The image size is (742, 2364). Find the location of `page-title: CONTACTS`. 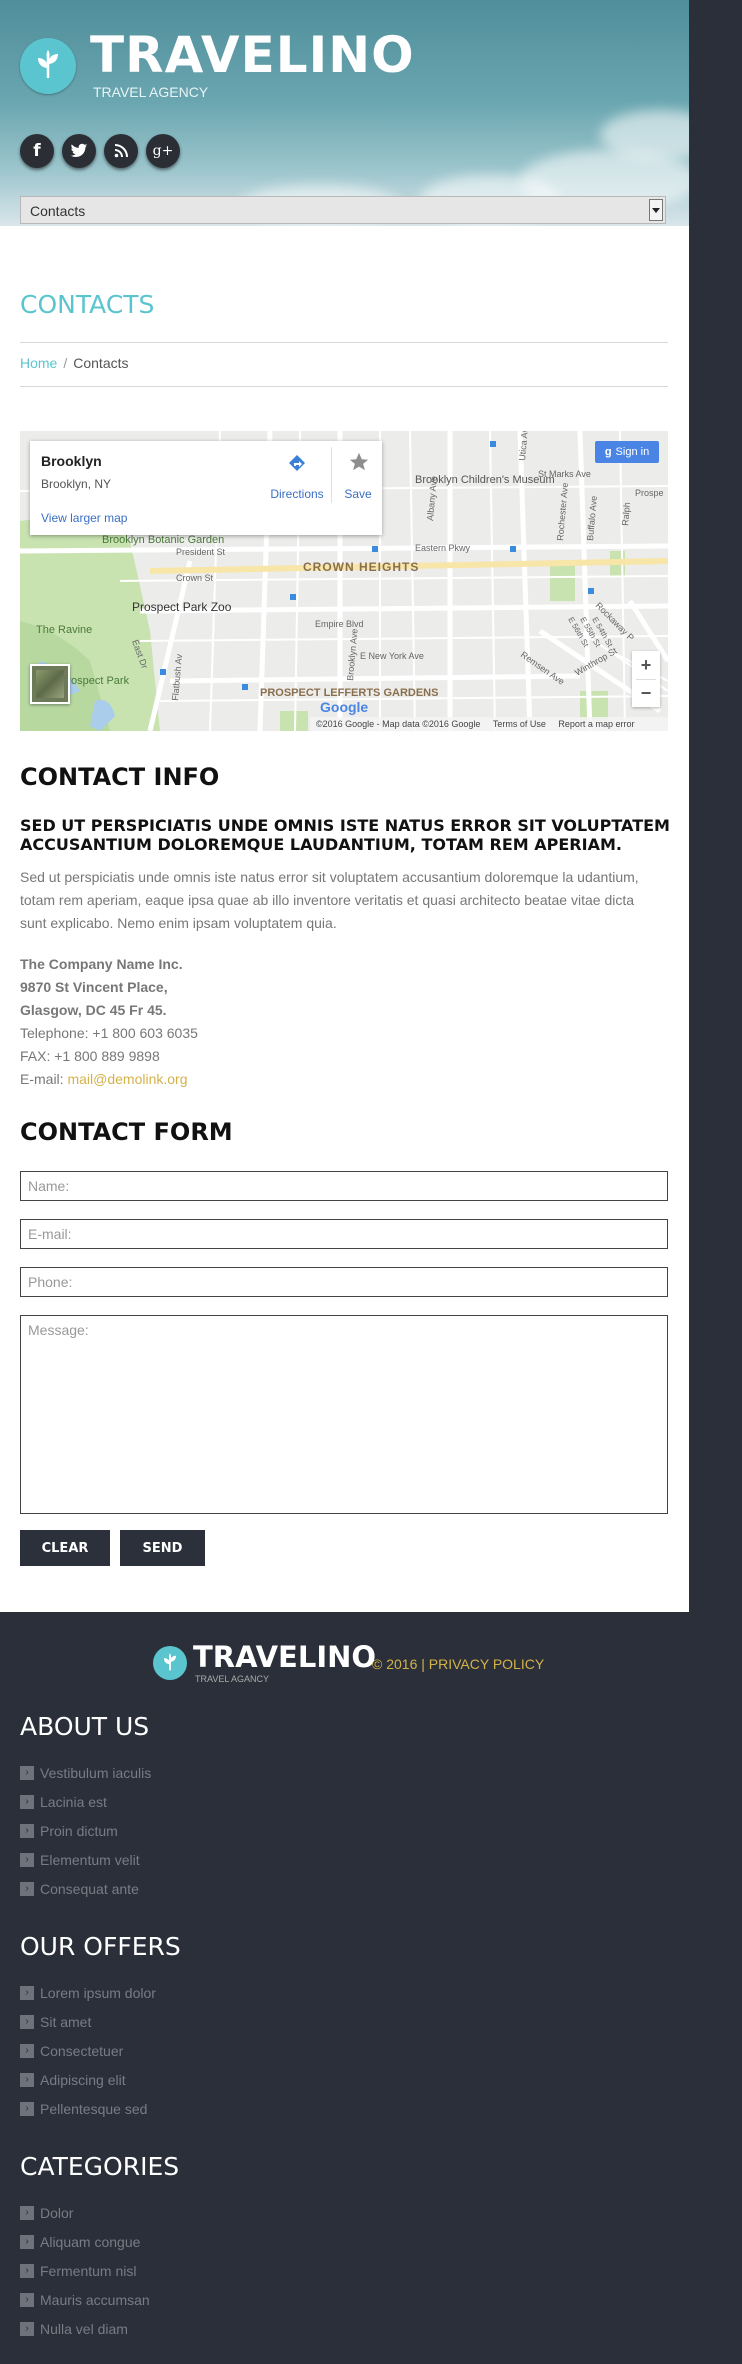

page-title: CONTACTS is located at coordinates (87, 304).